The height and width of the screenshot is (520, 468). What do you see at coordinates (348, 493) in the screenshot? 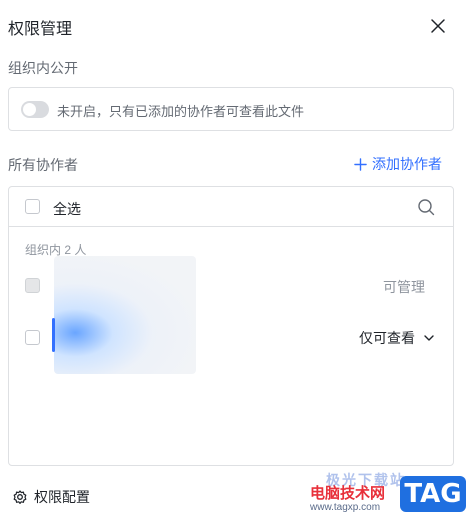
I see `watermark-site: 电脑技术网` at bounding box center [348, 493].